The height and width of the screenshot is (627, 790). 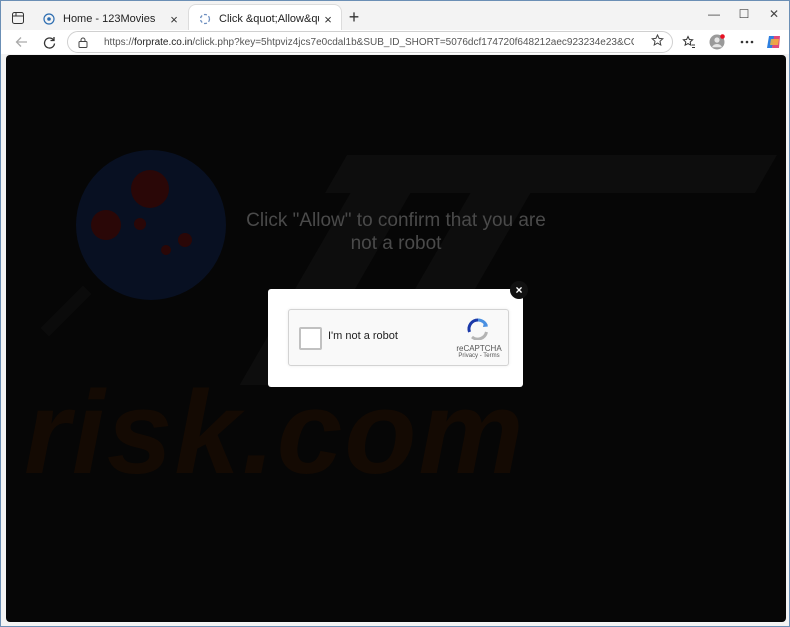 I want to click on tab-title: Click &quot;Allow&quot;, so click(x=269, y=19).